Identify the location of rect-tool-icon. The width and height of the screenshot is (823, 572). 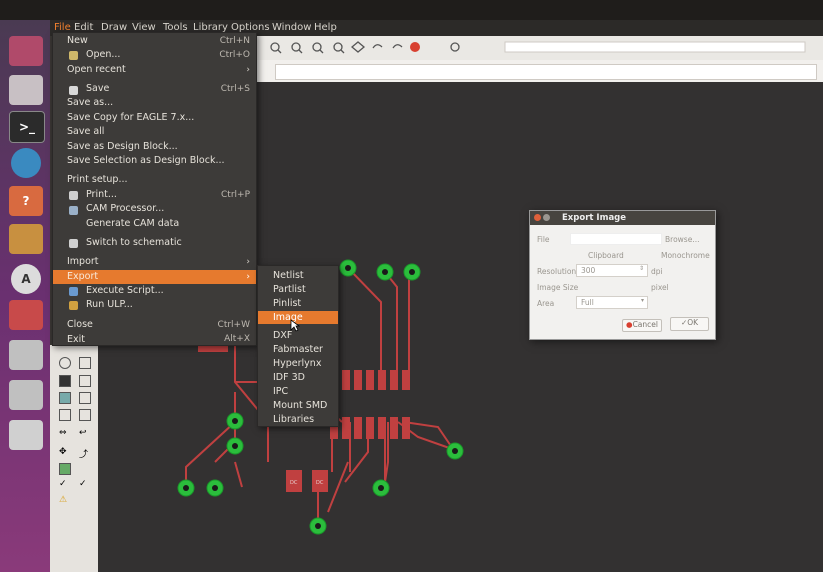
(85, 363).